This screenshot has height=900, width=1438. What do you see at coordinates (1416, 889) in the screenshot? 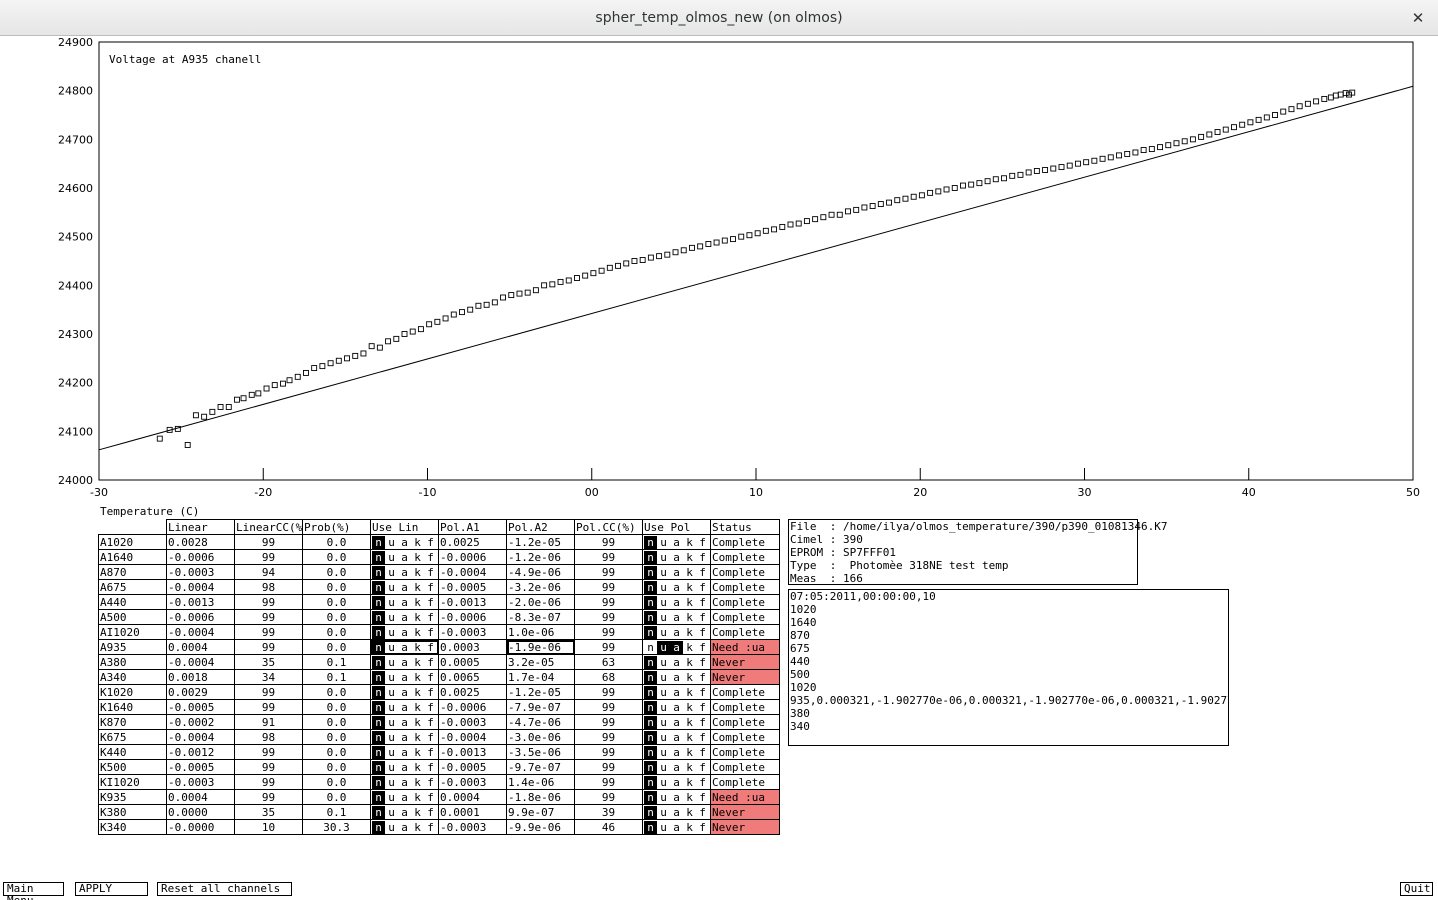
I see `quit-button: Quit` at bounding box center [1416, 889].